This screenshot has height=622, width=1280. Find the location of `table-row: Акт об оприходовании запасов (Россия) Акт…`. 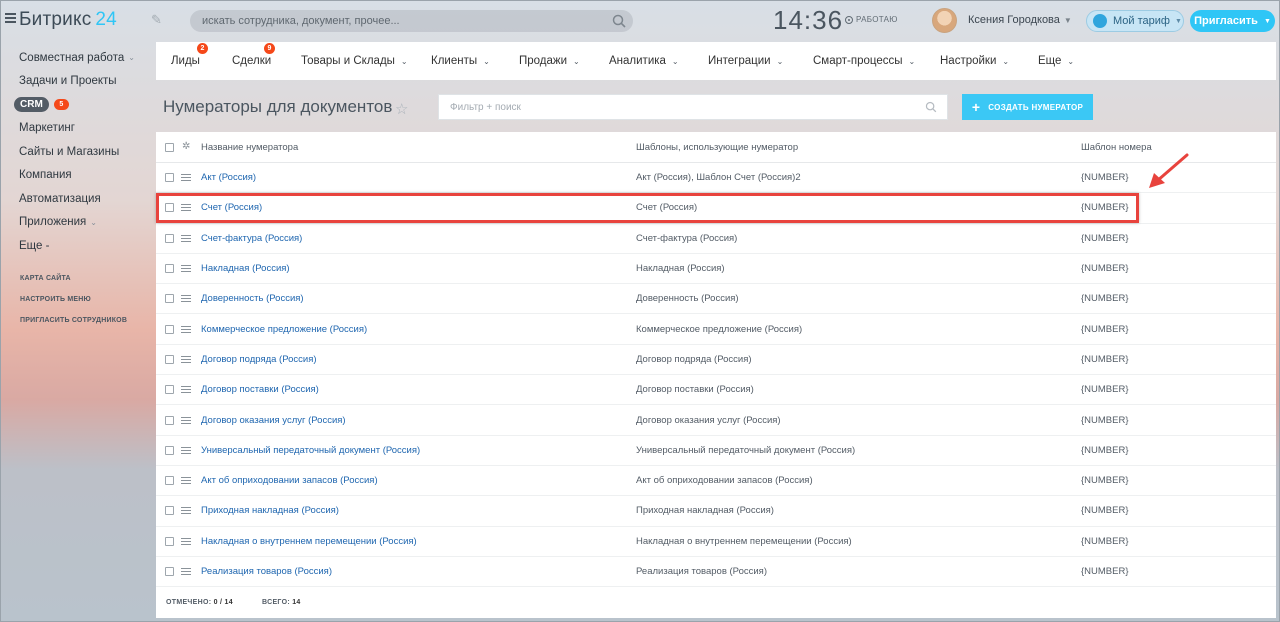

table-row: Акт об оприходовании запасов (Россия) Акт… is located at coordinates (716, 481).